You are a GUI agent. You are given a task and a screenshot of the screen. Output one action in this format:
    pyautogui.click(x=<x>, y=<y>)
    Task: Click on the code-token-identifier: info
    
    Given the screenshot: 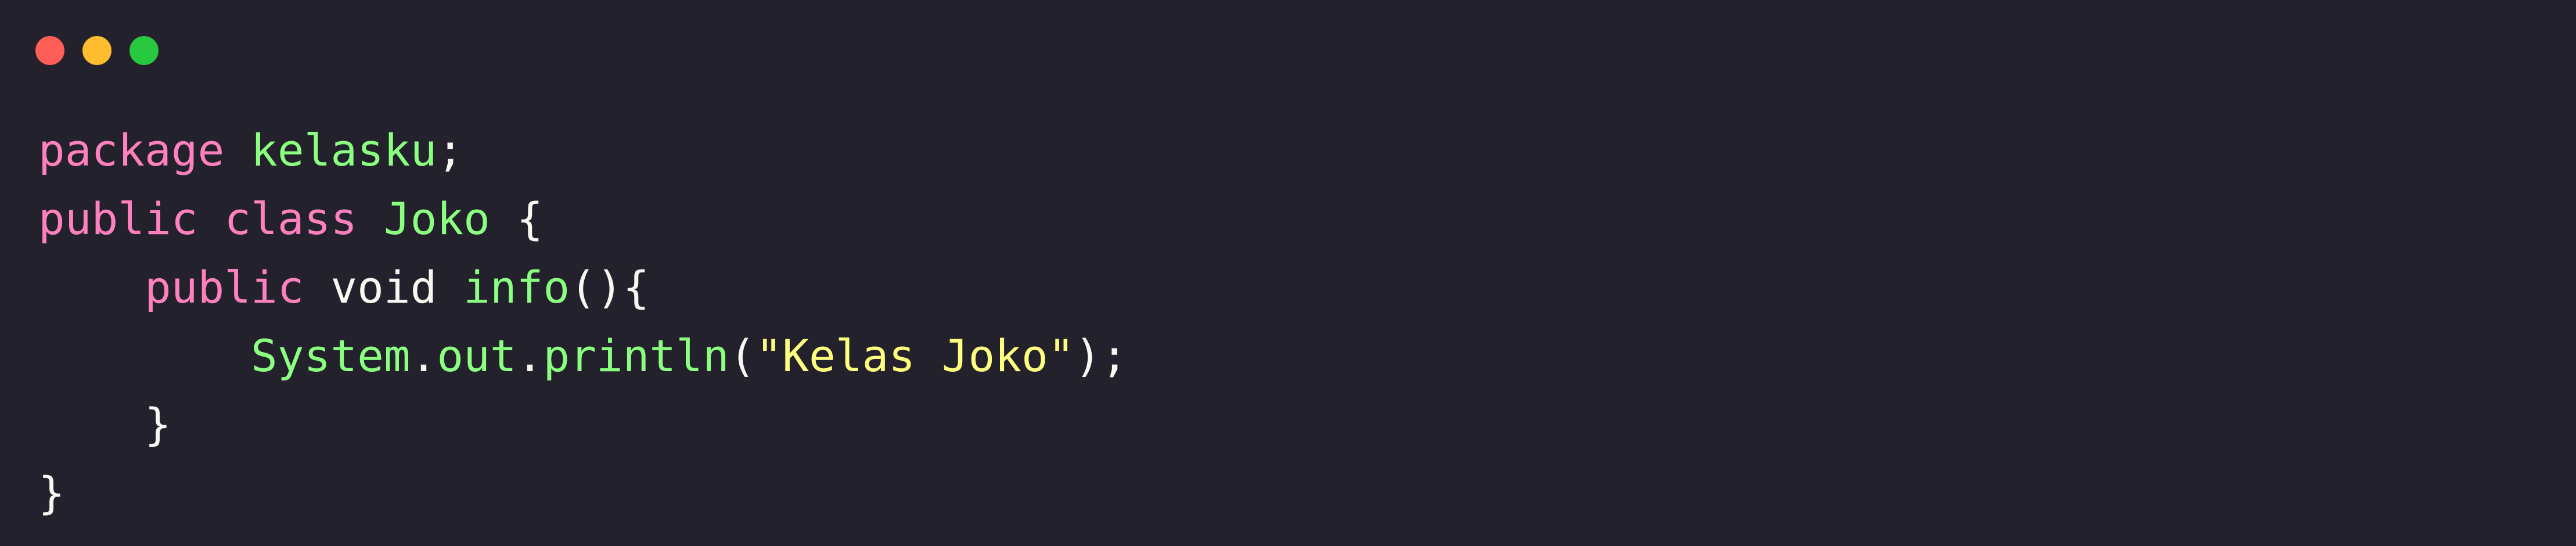 What is the action you would take?
    pyautogui.click(x=516, y=287)
    